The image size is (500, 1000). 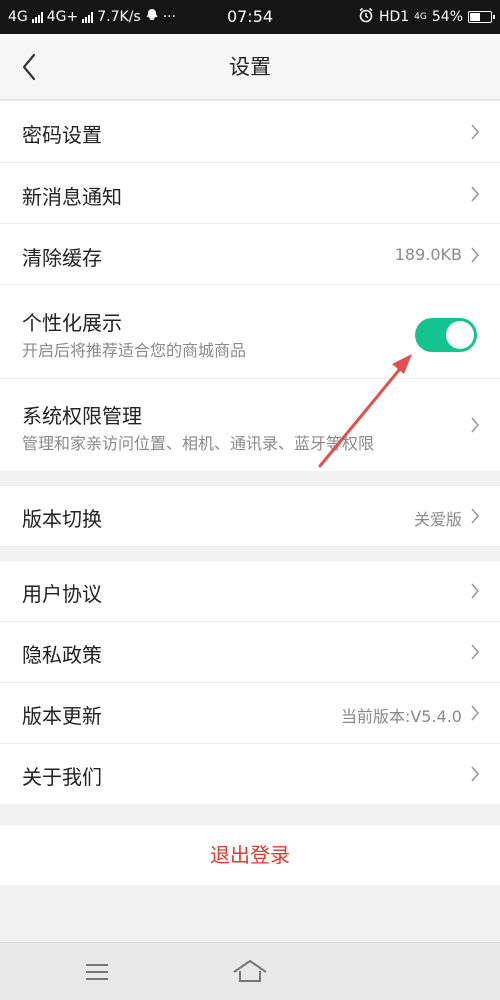 What do you see at coordinates (250, 17) in the screenshot?
I see `status-bar: 4G 4G+ 7.7K/s ··· 07:54 HD1 4G 54%` at bounding box center [250, 17].